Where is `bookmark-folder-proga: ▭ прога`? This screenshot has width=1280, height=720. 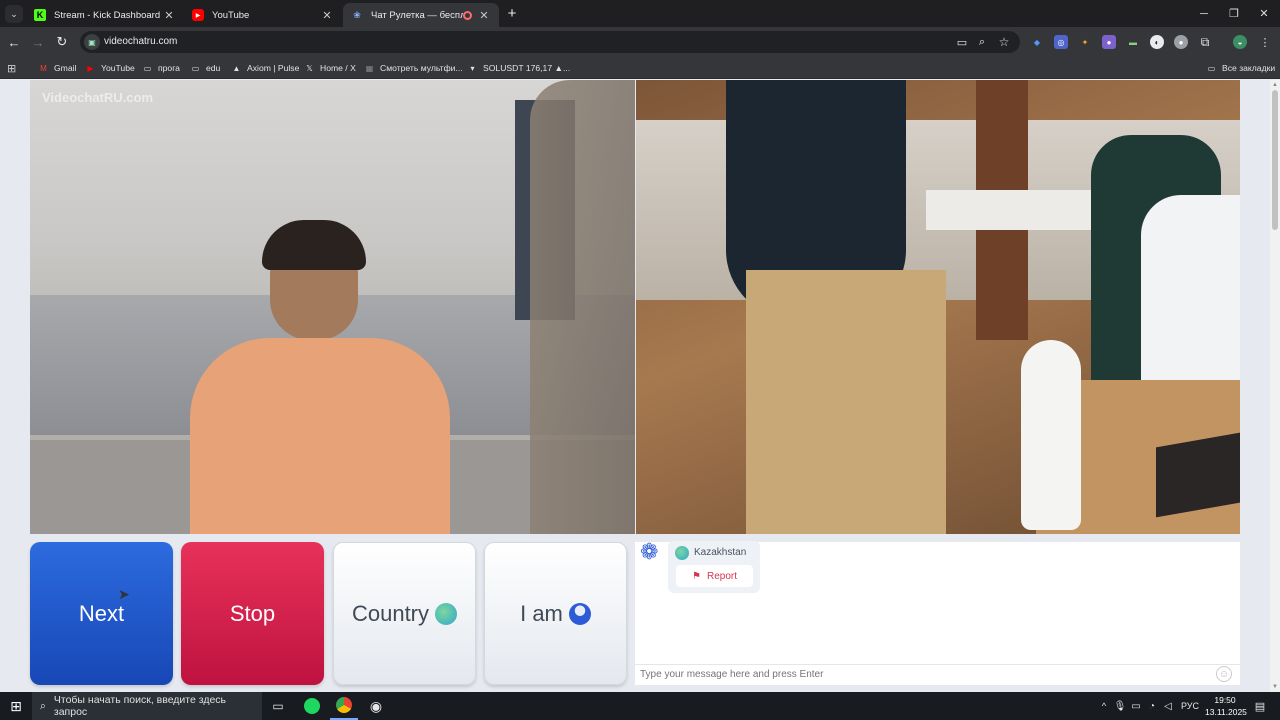
bookmark-folder-proga: ▭ прога is located at coordinates (161, 68).